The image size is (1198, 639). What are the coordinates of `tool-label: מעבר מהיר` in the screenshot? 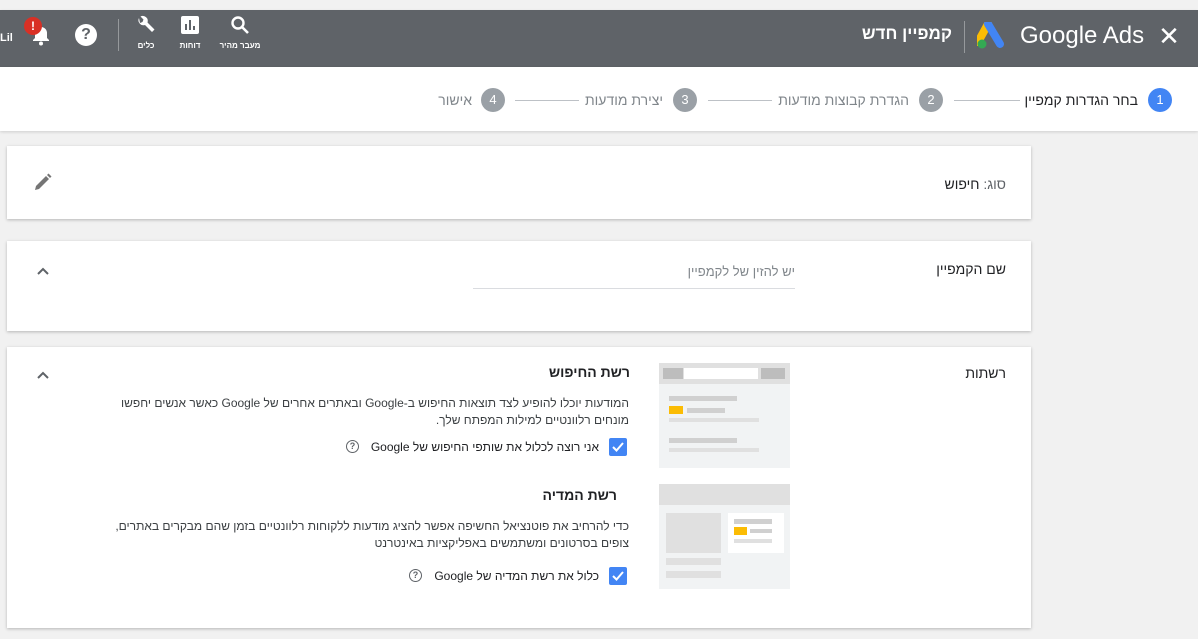 It's located at (240, 45).